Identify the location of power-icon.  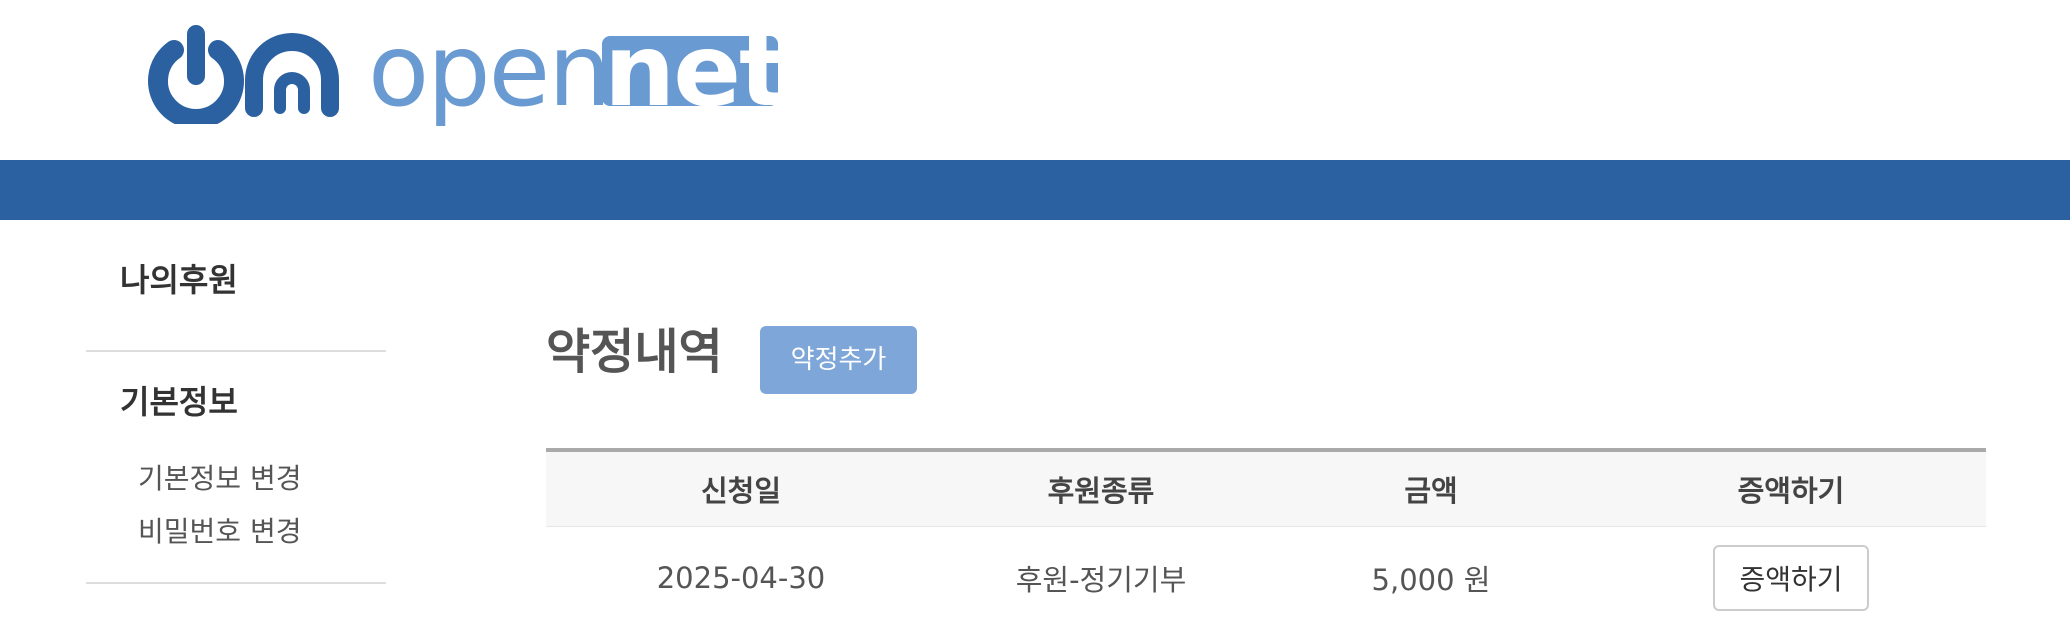
(246, 74).